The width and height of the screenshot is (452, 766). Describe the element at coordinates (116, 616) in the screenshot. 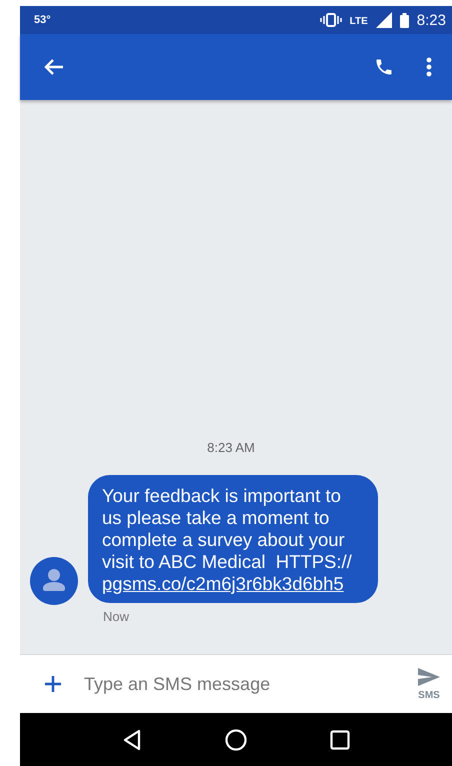

I see `message-time-text: Now` at that location.